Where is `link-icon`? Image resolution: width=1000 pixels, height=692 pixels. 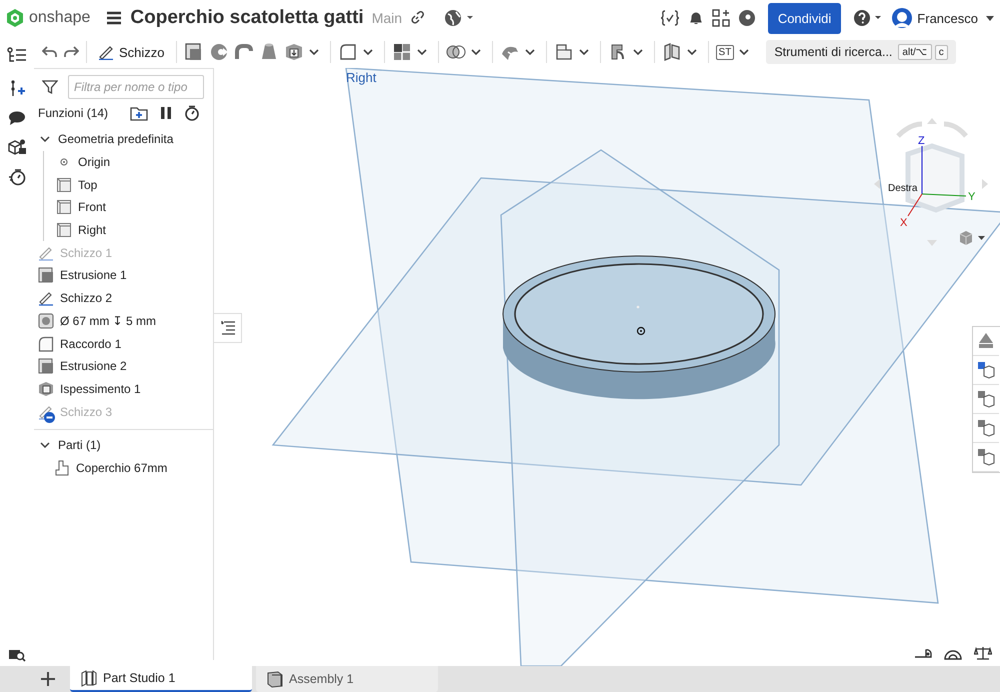
link-icon is located at coordinates (417, 18).